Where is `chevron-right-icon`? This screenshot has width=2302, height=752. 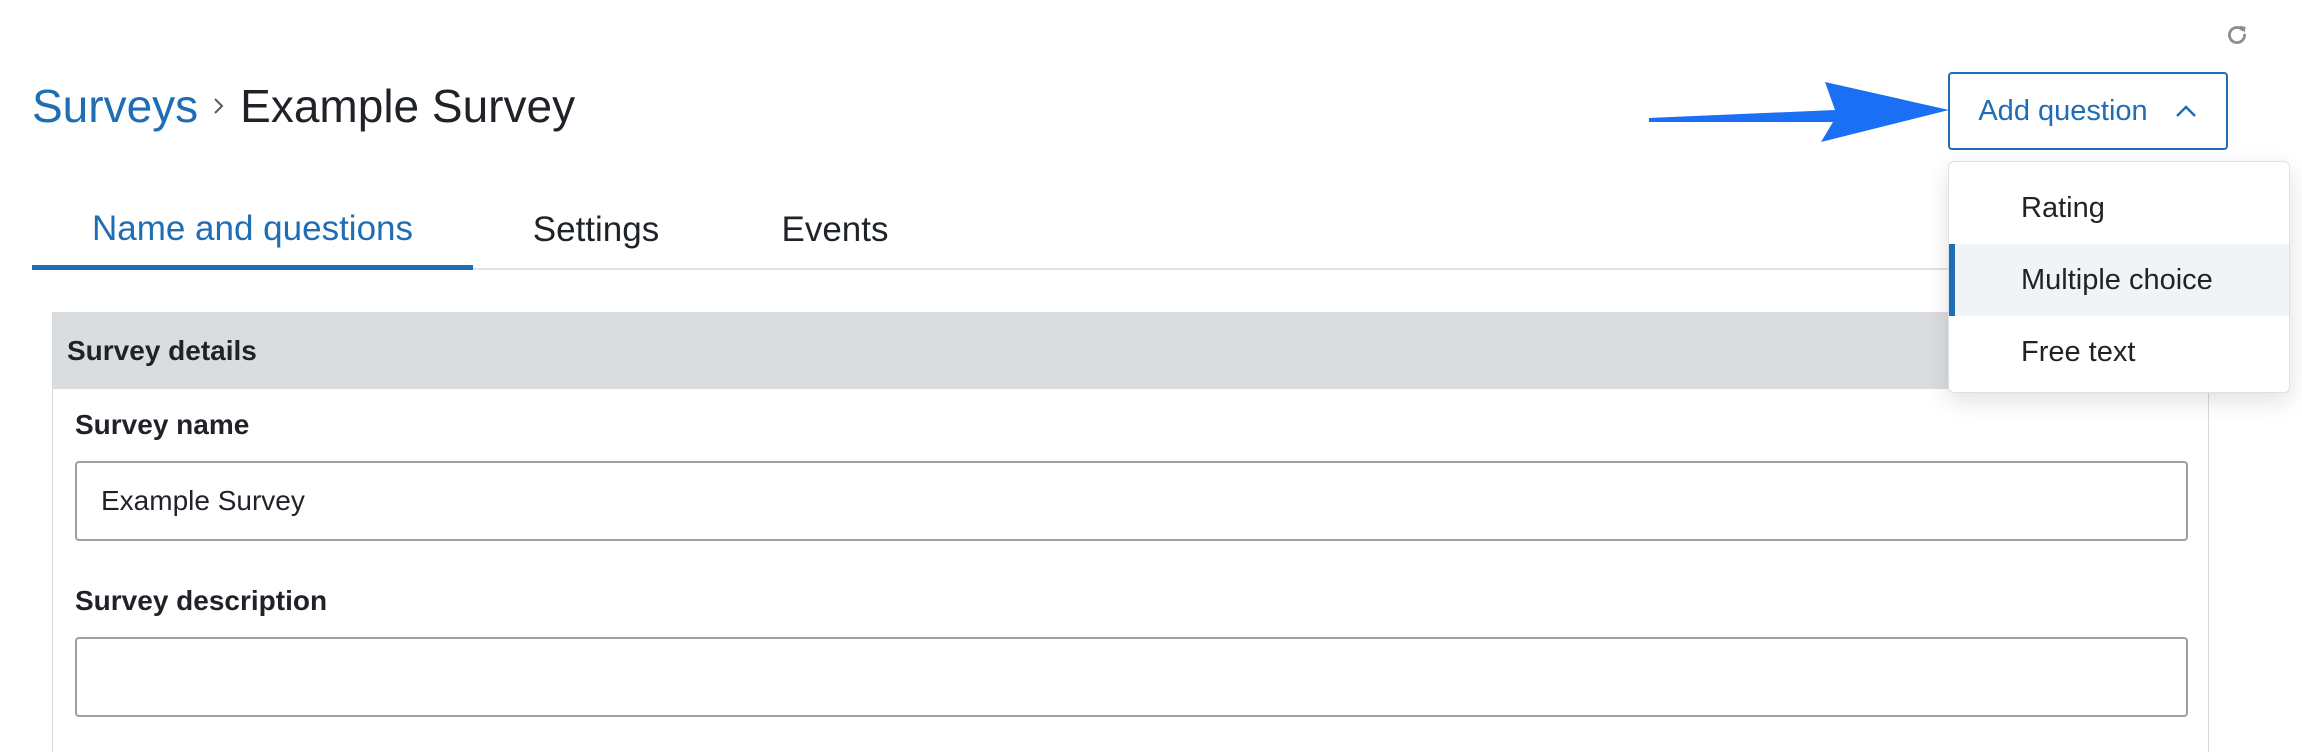
chevron-right-icon is located at coordinates (219, 106).